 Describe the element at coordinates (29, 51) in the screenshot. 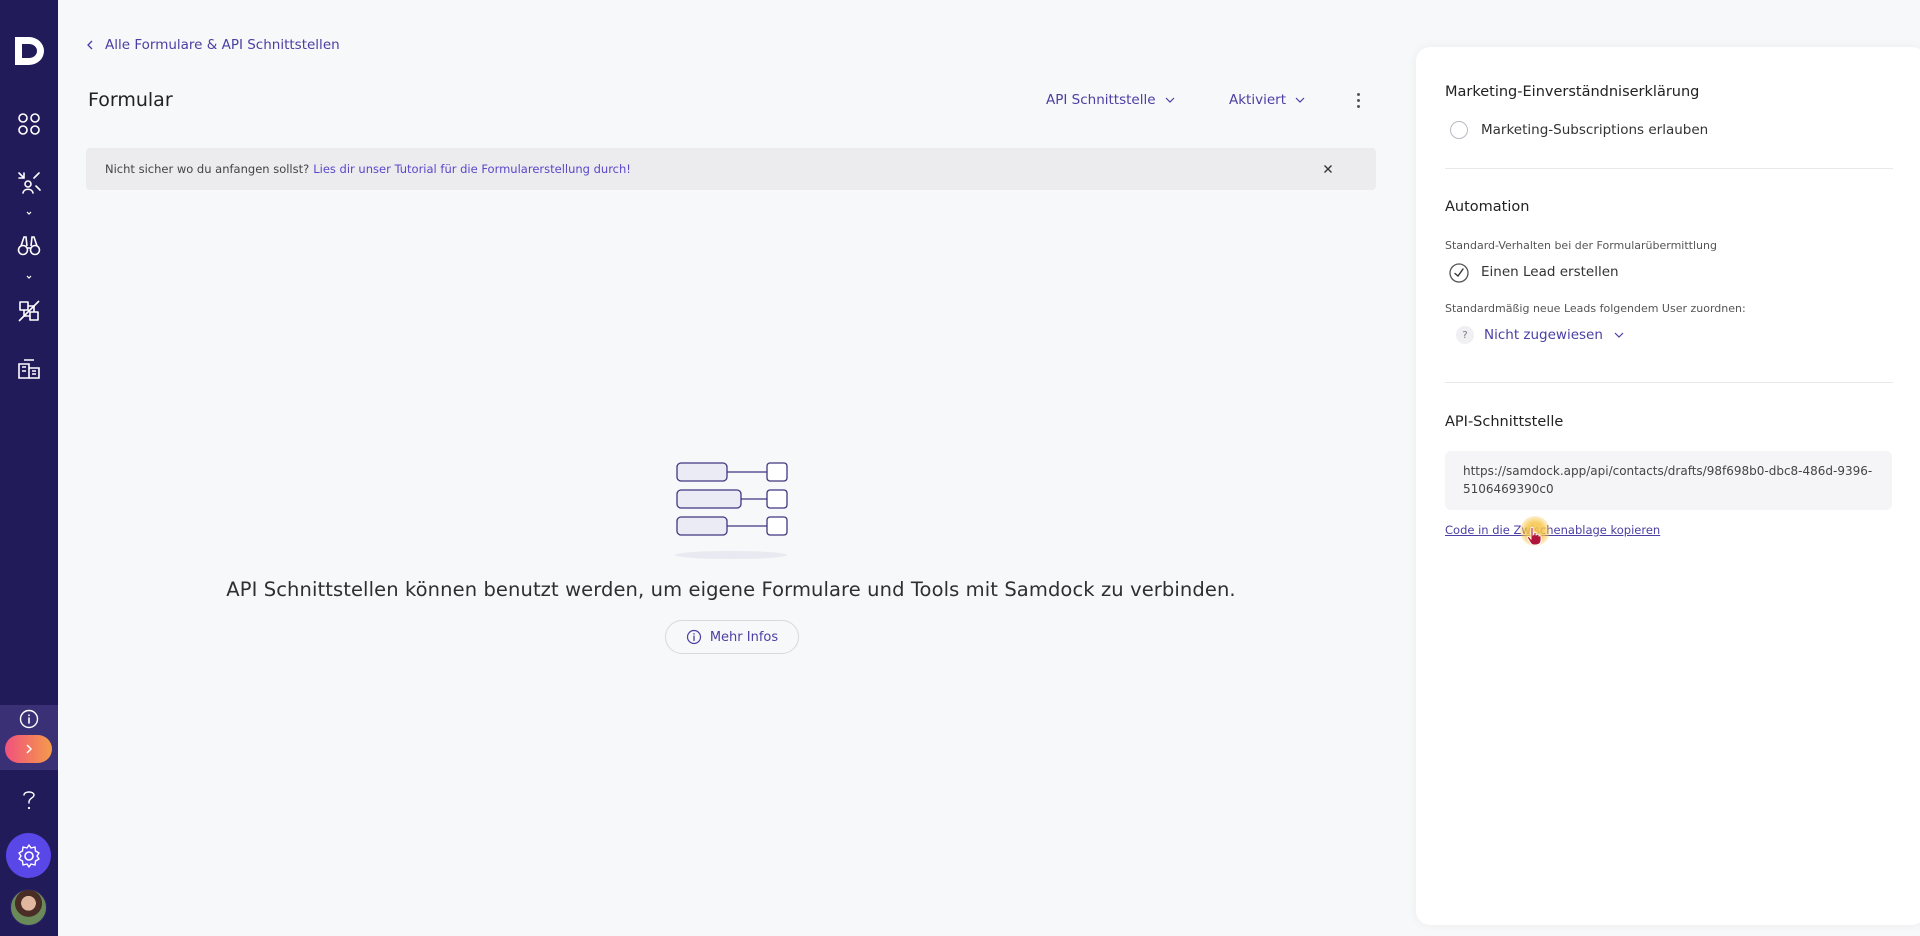

I see `logo-icon` at that location.